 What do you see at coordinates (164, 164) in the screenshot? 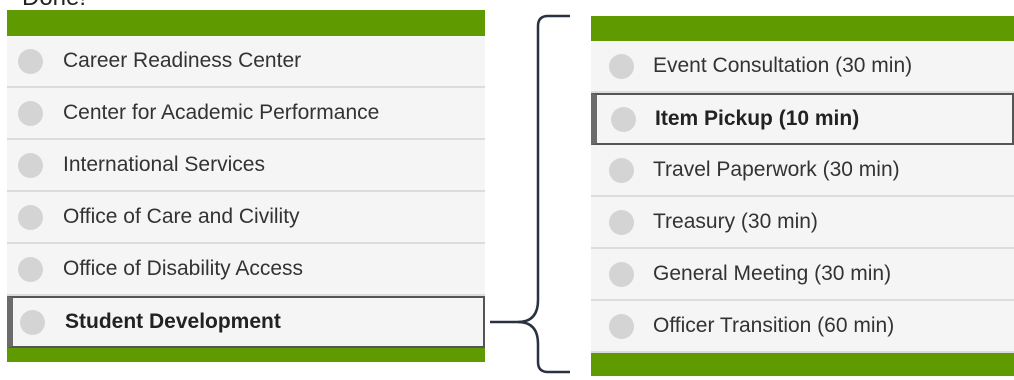
I see `department-label: International Services` at bounding box center [164, 164].